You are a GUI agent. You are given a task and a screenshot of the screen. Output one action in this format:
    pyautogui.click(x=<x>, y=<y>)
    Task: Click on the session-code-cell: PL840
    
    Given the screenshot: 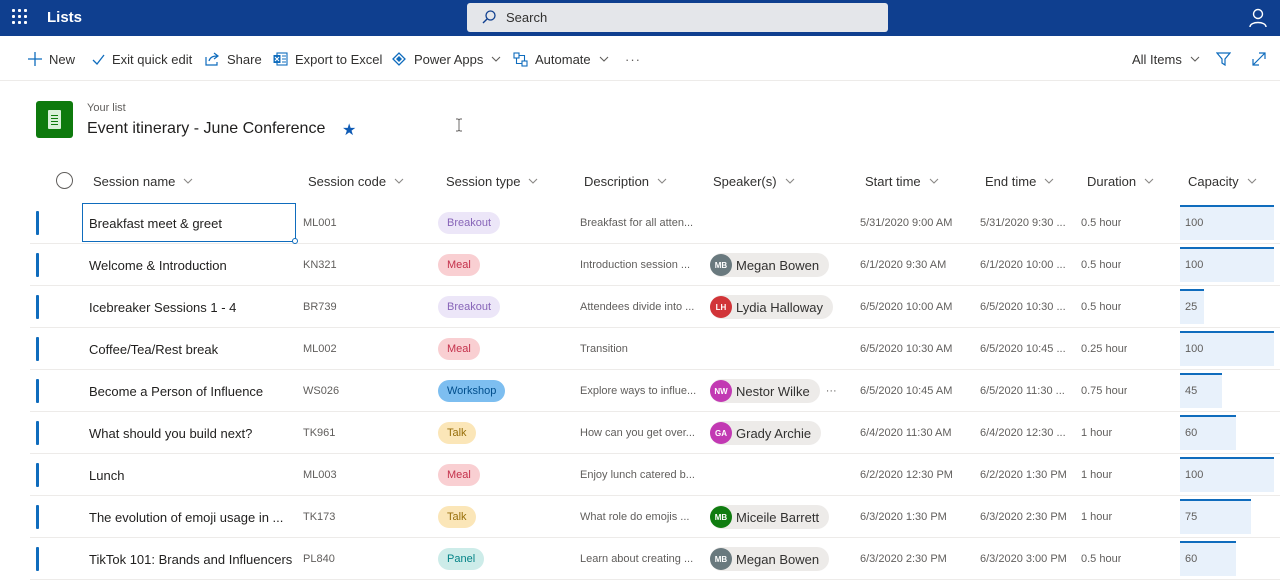 What is the action you would take?
    pyautogui.click(x=319, y=559)
    